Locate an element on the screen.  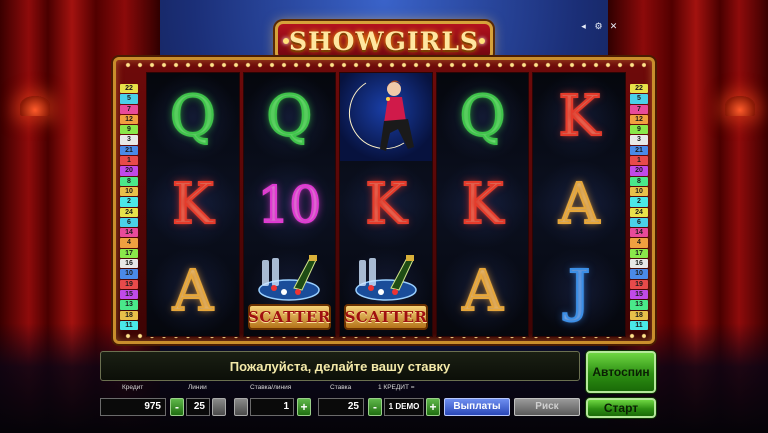
start-button: Старт is located at coordinates (621, 408).